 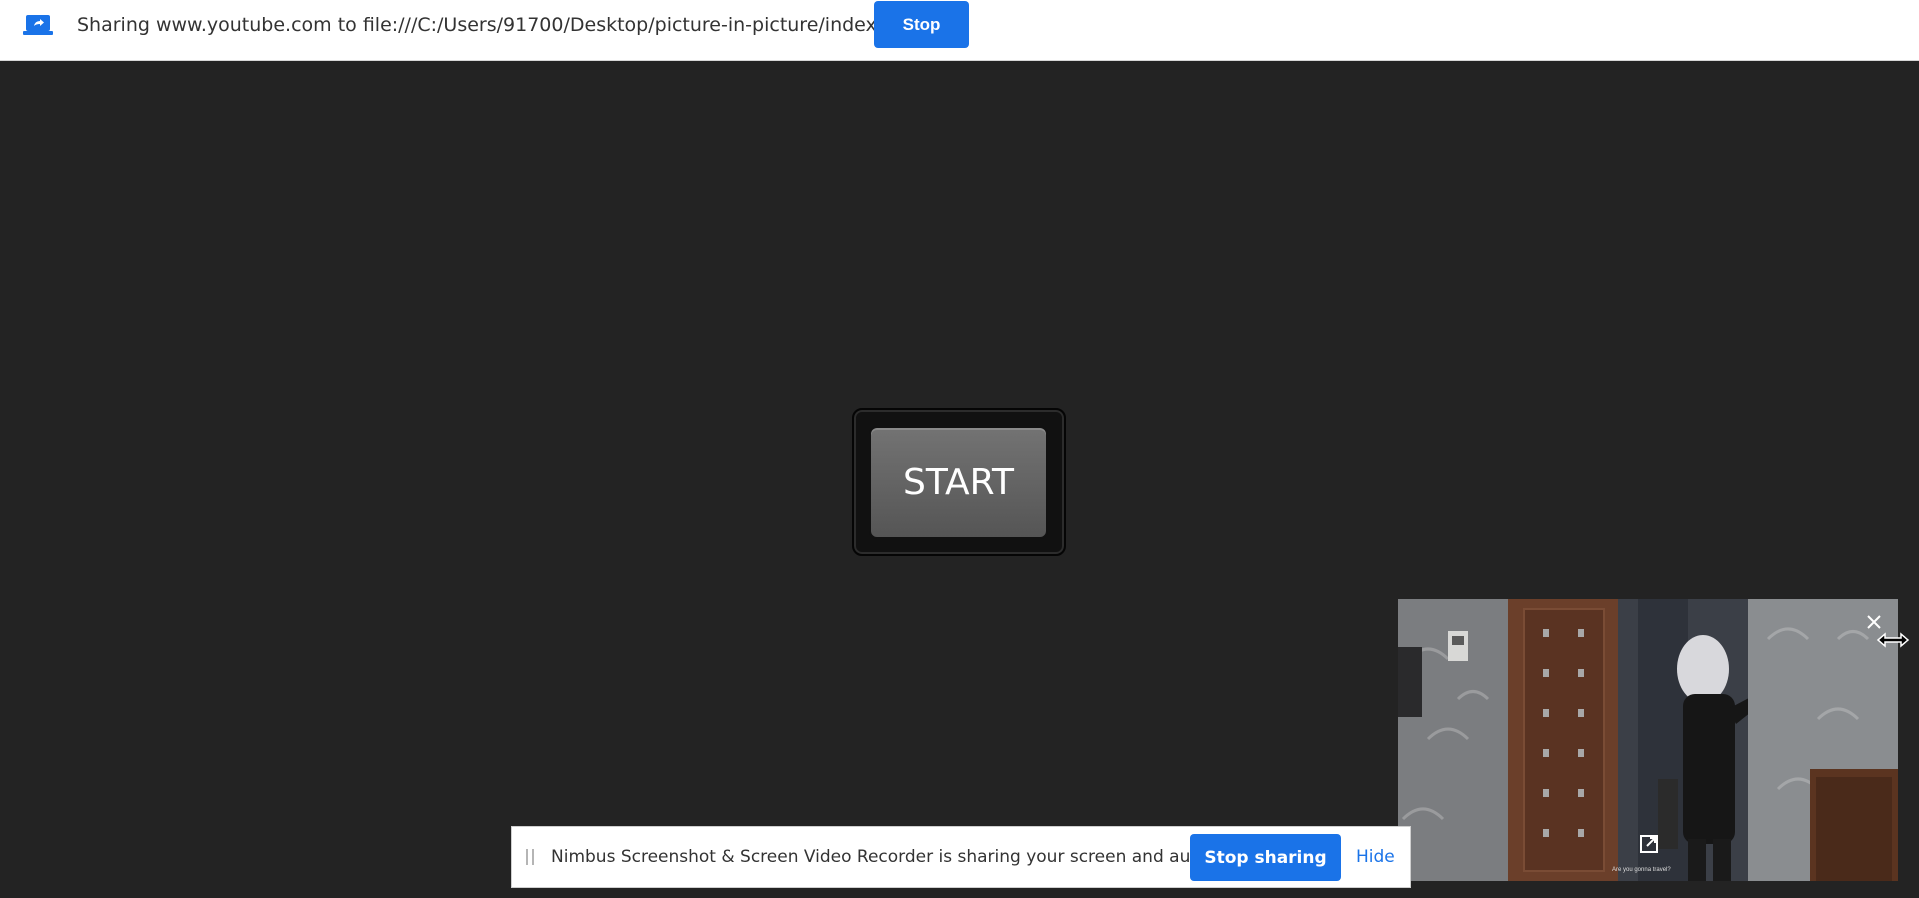 What do you see at coordinates (1649, 844) in the screenshot?
I see `open-in-new-icon` at bounding box center [1649, 844].